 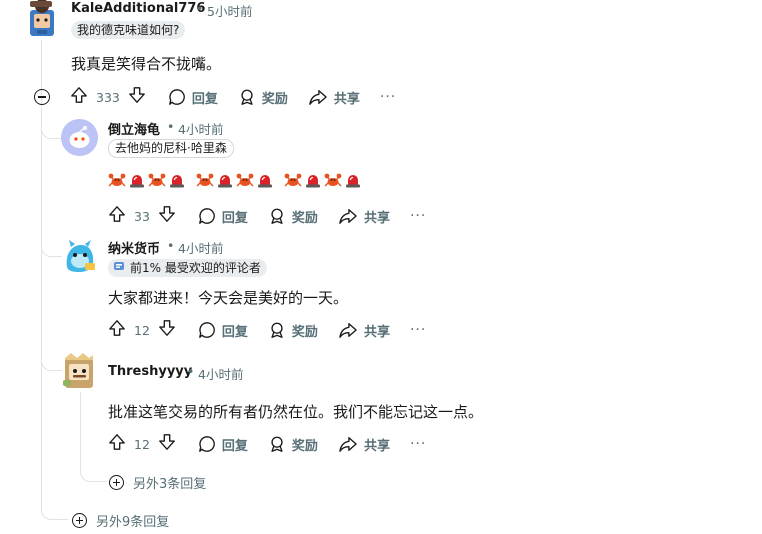 What do you see at coordinates (229, 10) in the screenshot?
I see `timestamp: 5小时前` at bounding box center [229, 10].